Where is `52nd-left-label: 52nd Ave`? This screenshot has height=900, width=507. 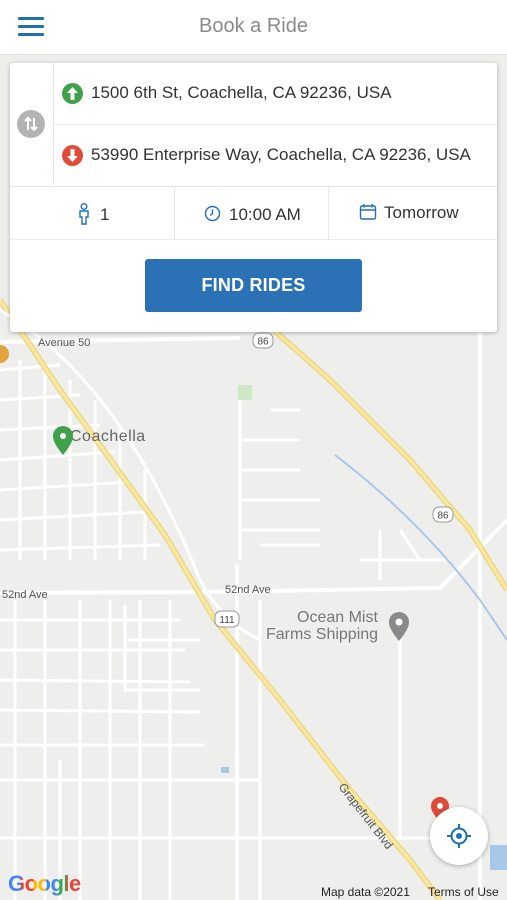 52nd-left-label: 52nd Ave is located at coordinates (25, 595).